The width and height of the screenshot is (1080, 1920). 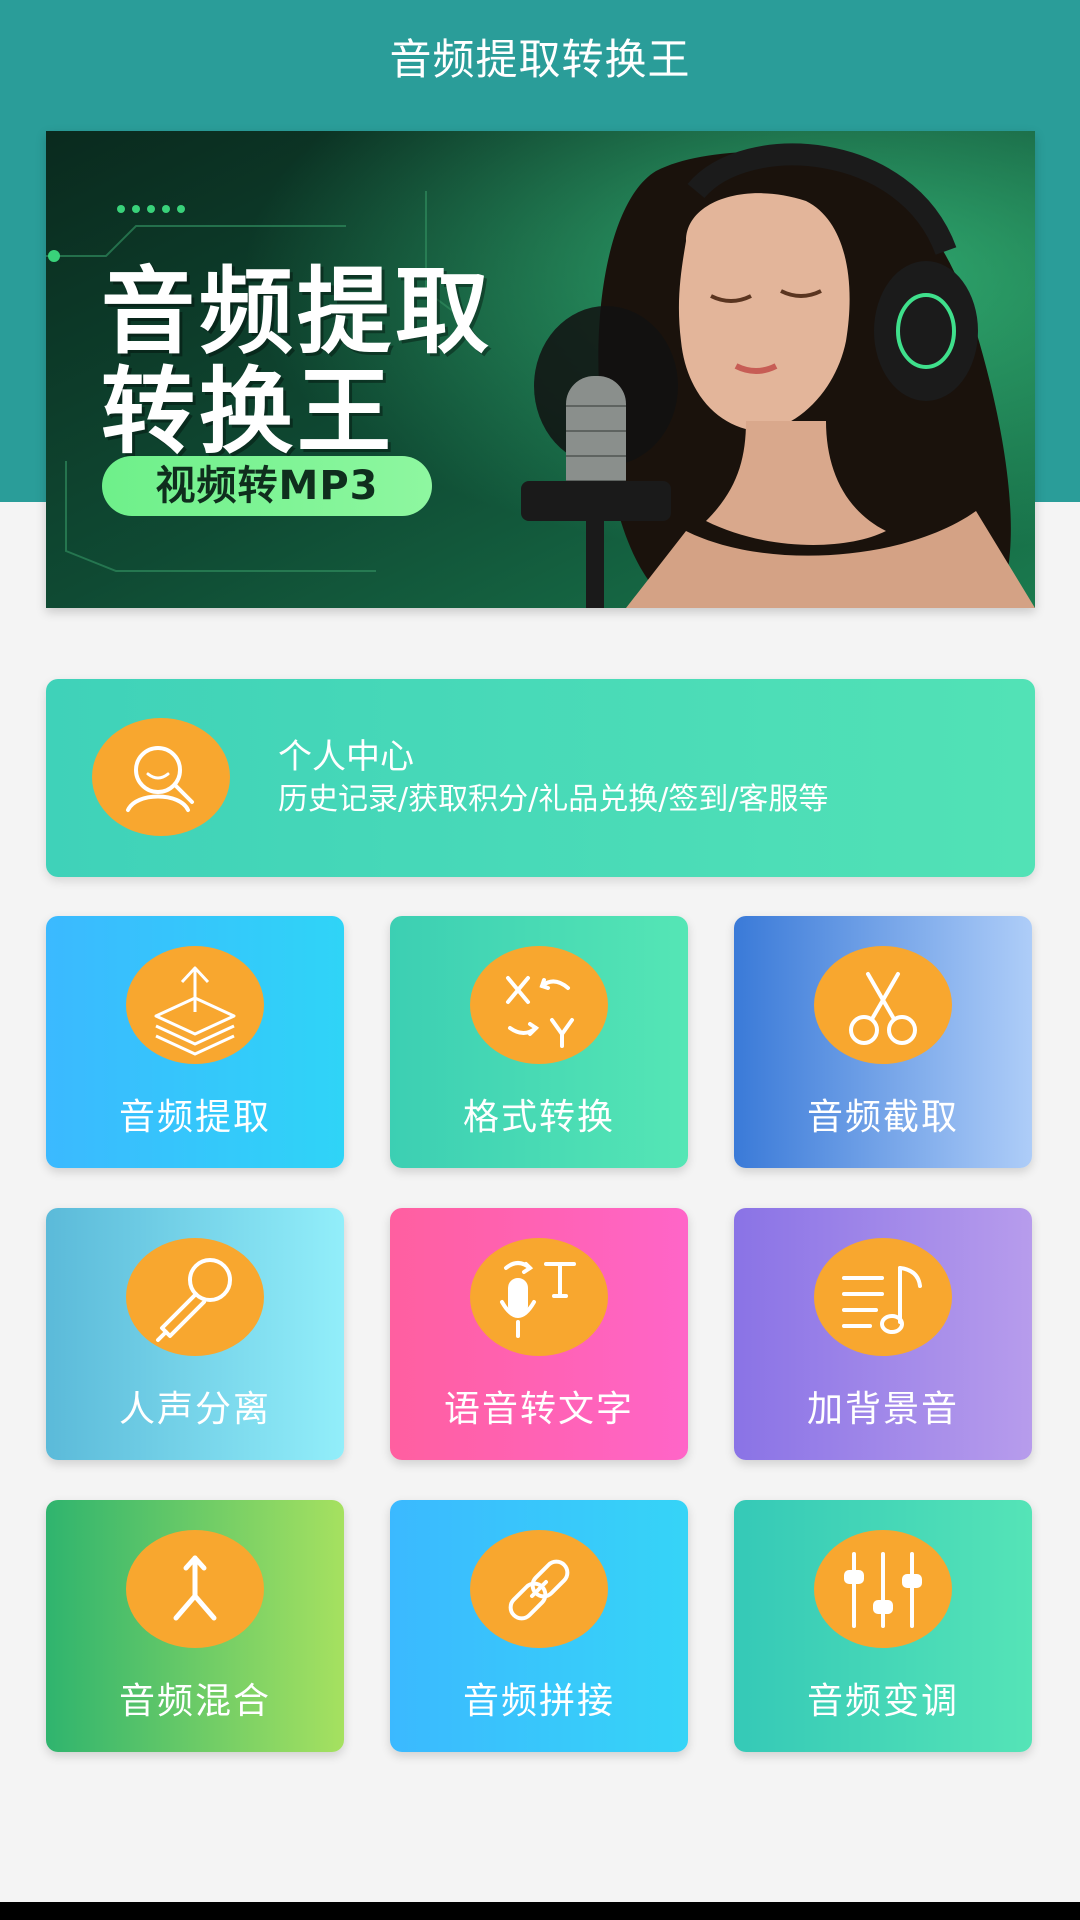 I want to click on equalizer-sliders-icon, so click(x=883, y=1589).